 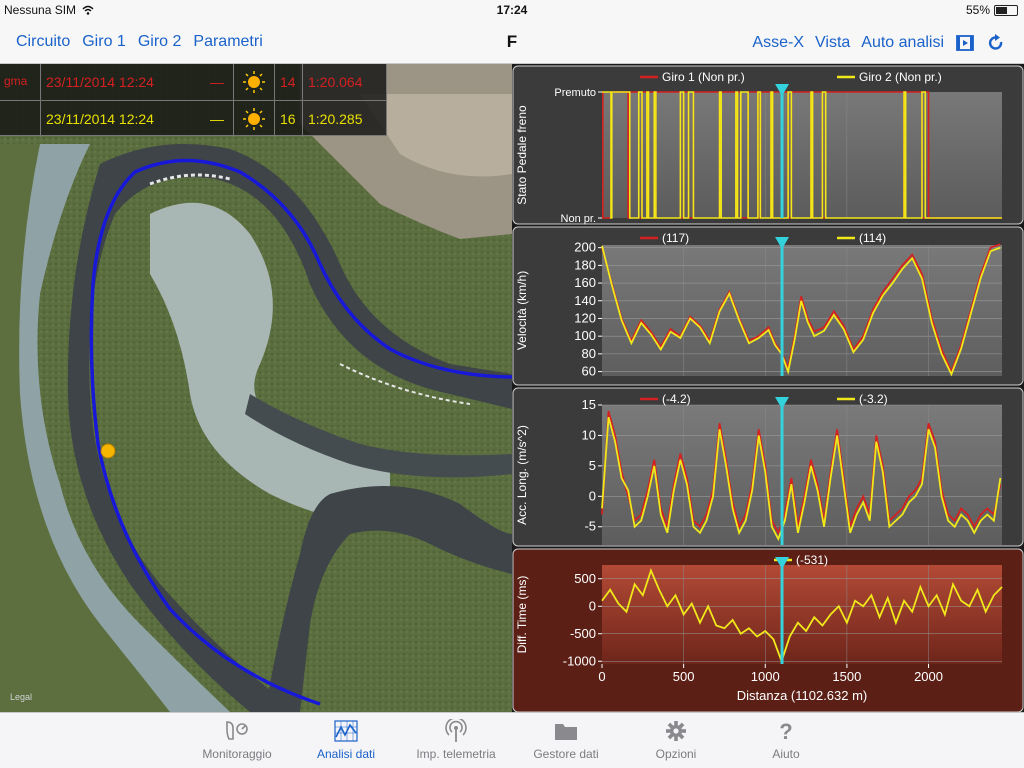 What do you see at coordinates (522, 615) in the screenshot?
I see `y-axis-label: Diff. Time (ms)` at bounding box center [522, 615].